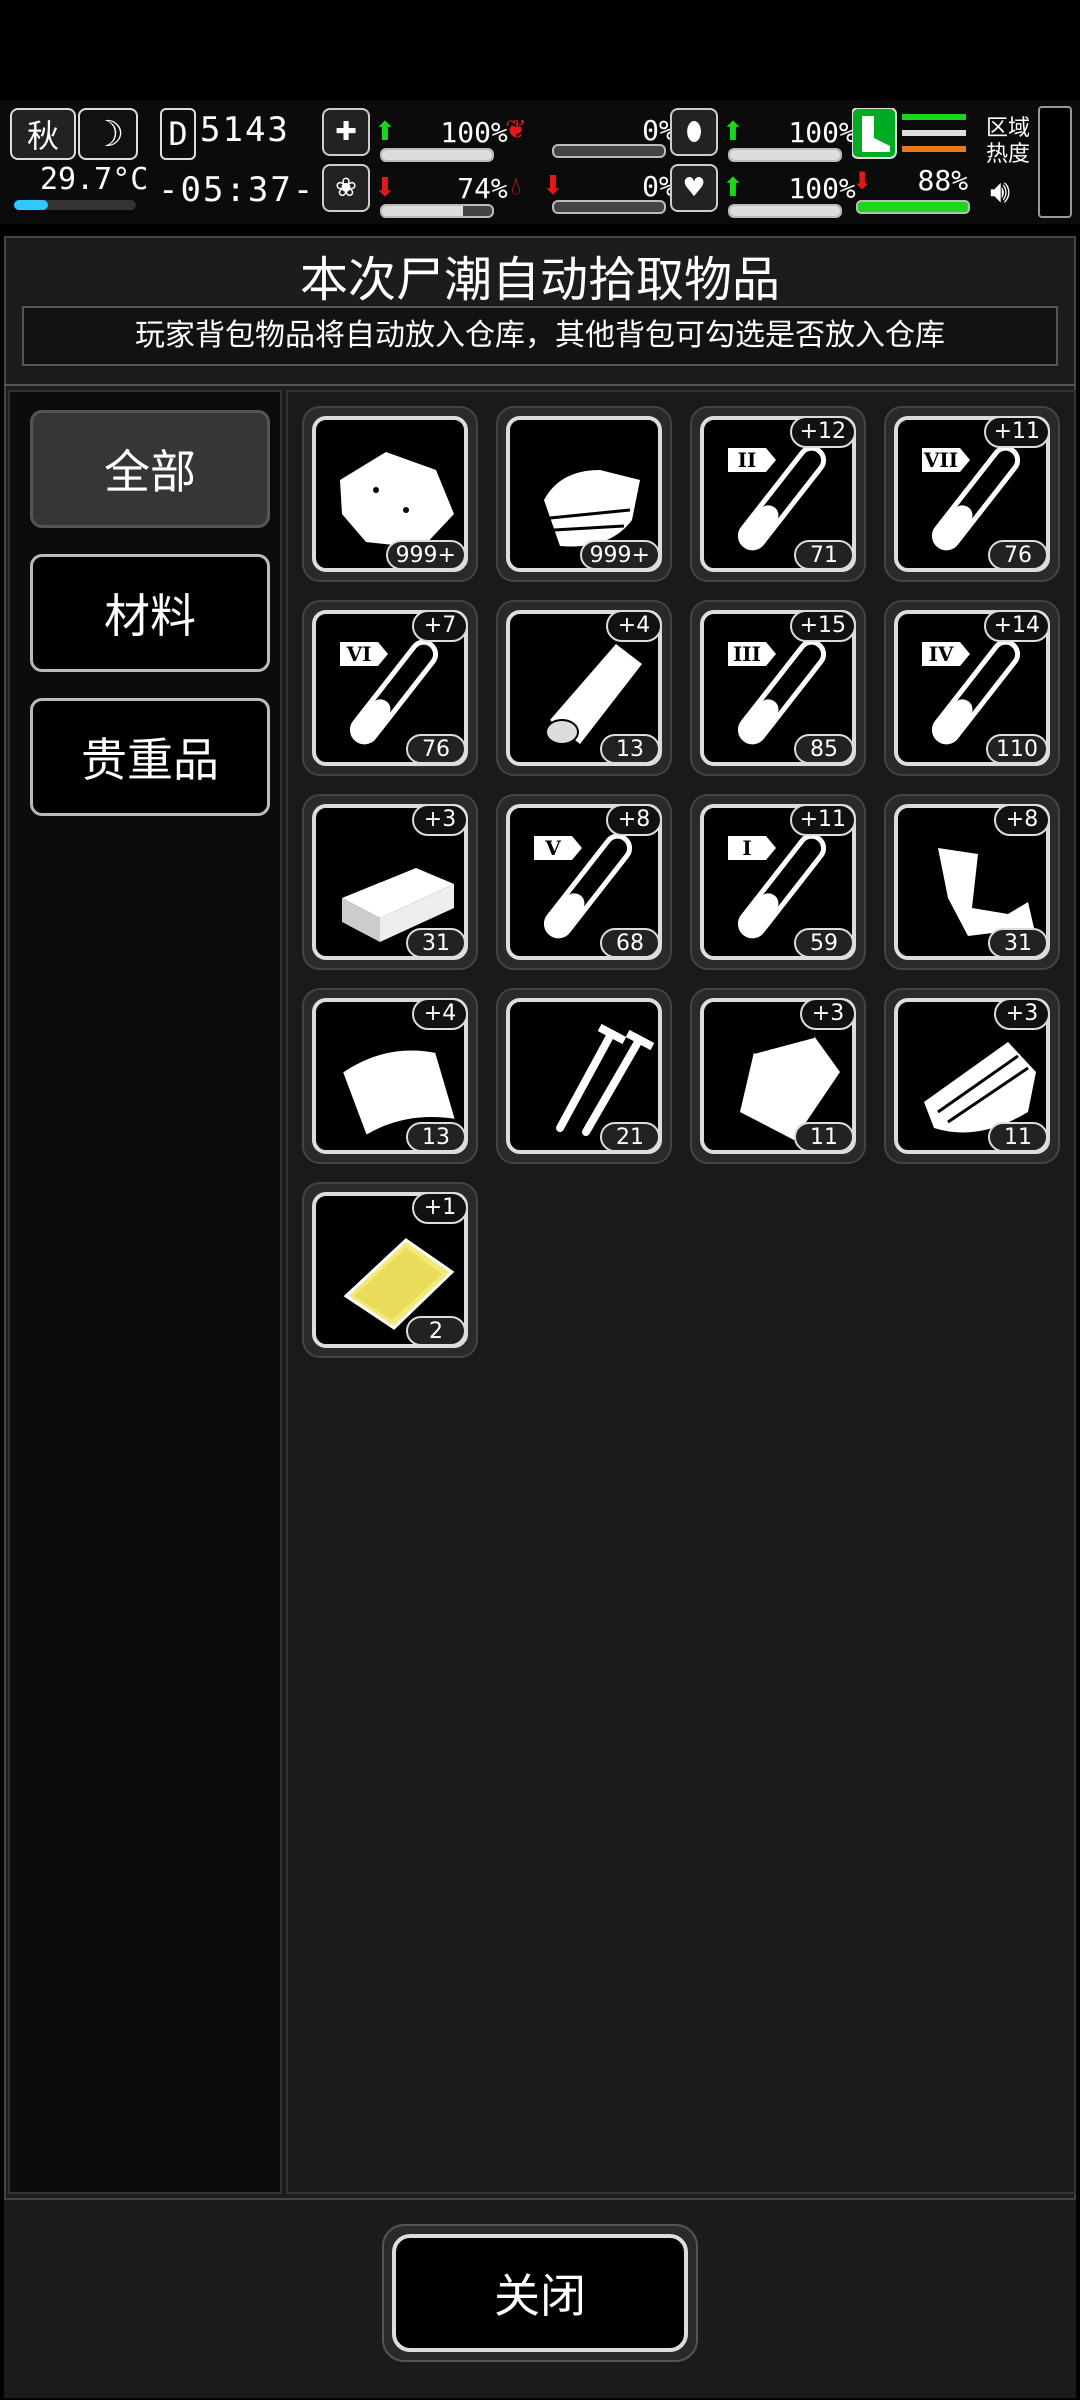 The height and width of the screenshot is (2400, 1080). Describe the element at coordinates (822, 626) in the screenshot. I see `item-bonus-badge: +15` at that location.